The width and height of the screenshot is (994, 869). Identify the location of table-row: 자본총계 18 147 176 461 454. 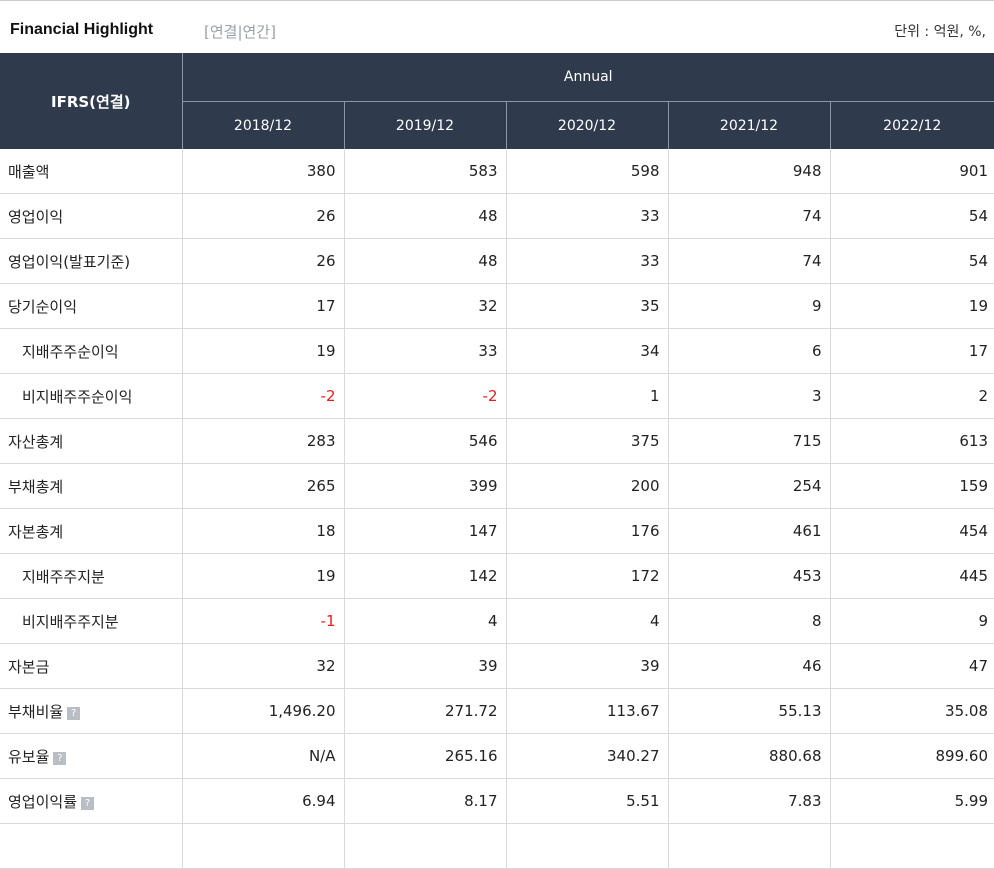
(497, 531).